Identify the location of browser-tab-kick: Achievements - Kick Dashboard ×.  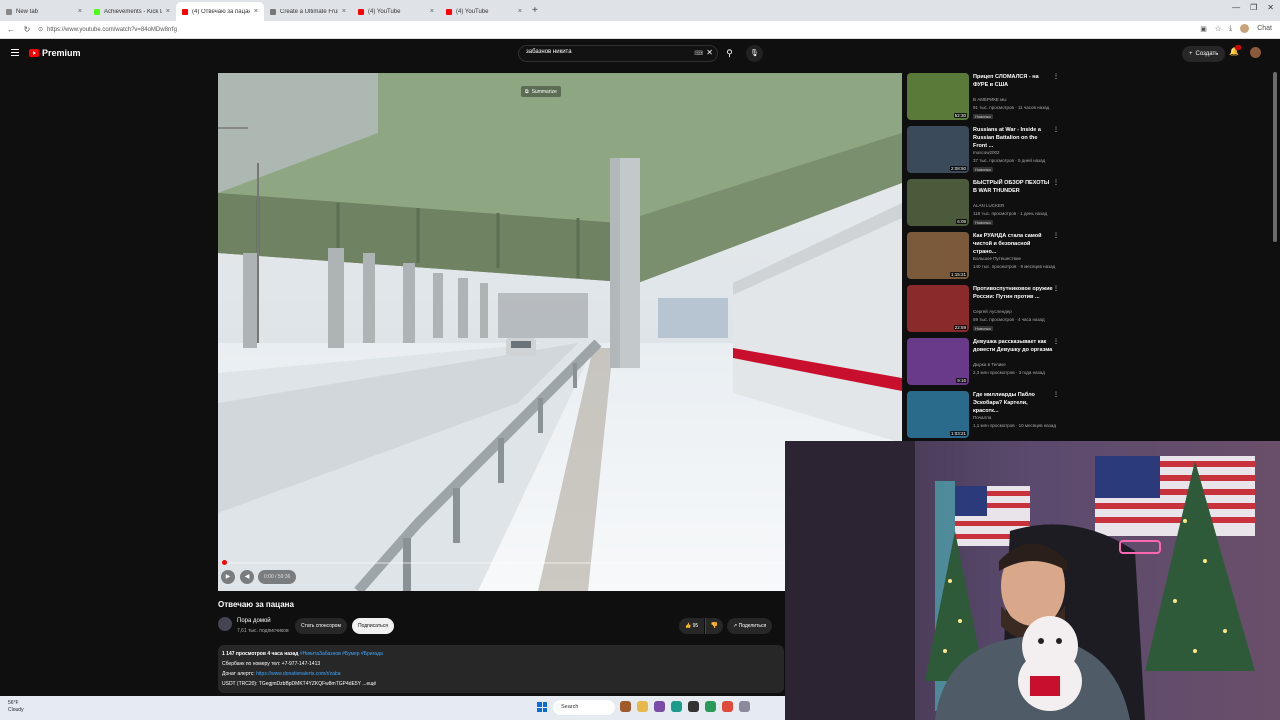
(132, 11).